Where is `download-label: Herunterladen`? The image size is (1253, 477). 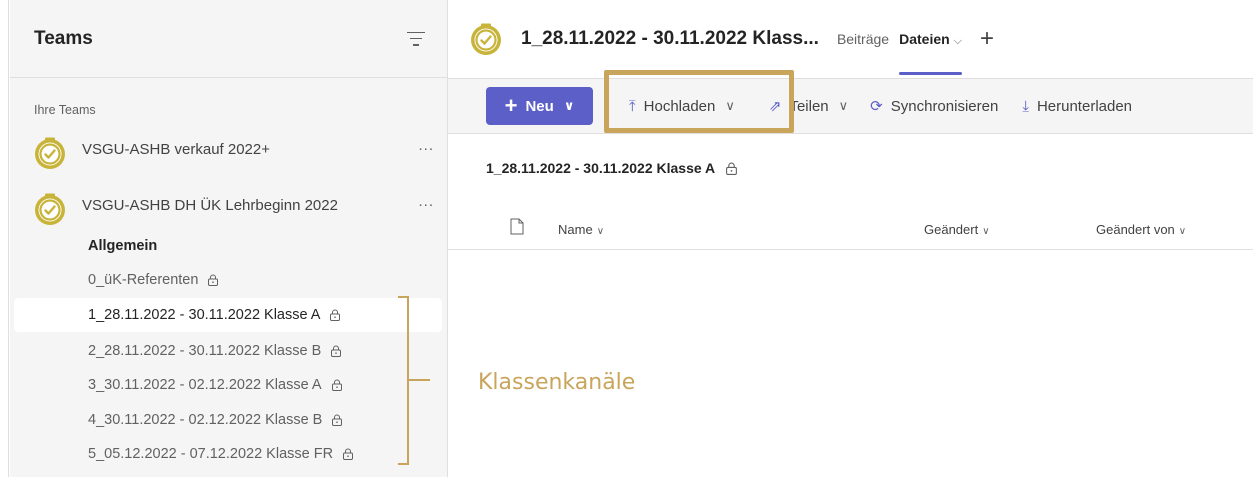
download-label: Herunterladen is located at coordinates (1084, 106).